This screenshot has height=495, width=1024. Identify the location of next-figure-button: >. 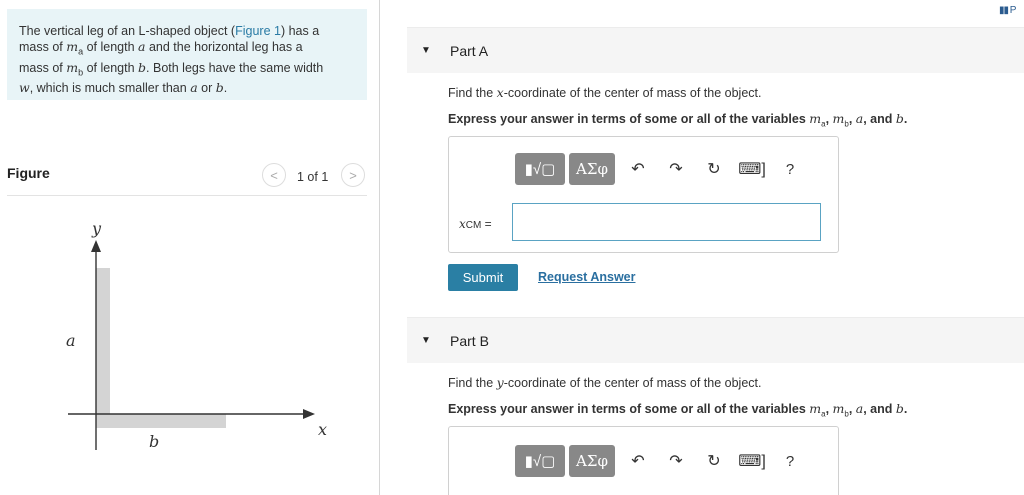
(353, 175).